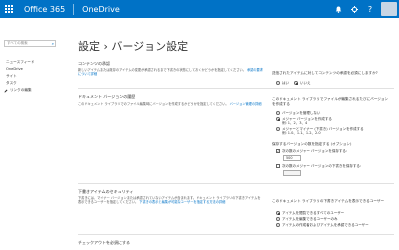 This screenshot has height=250, width=399. I want to click on approval-yes-option: はい, so click(282, 83).